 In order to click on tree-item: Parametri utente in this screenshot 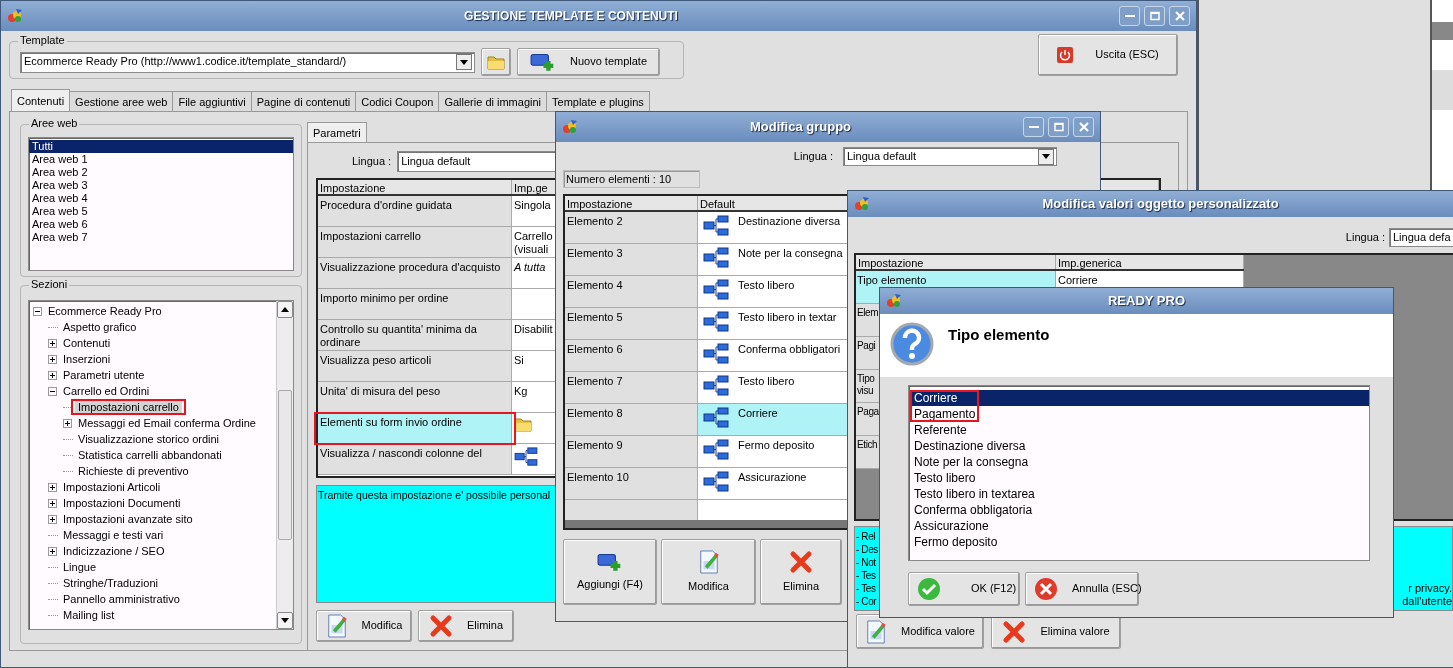, I will do `click(104, 375)`.